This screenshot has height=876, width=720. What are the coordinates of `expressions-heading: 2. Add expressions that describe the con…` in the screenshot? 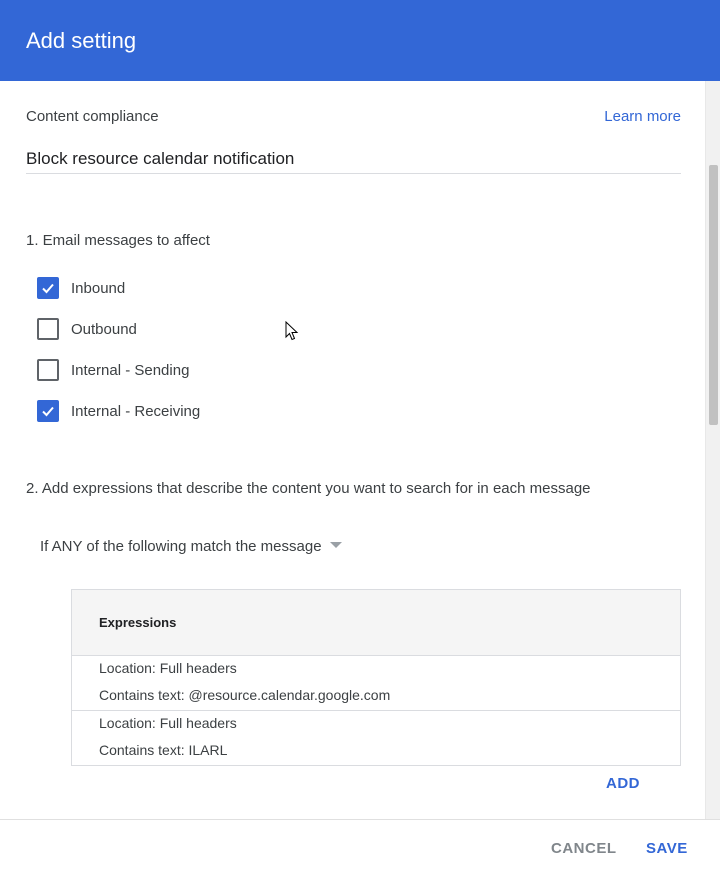 It's located at (308, 488).